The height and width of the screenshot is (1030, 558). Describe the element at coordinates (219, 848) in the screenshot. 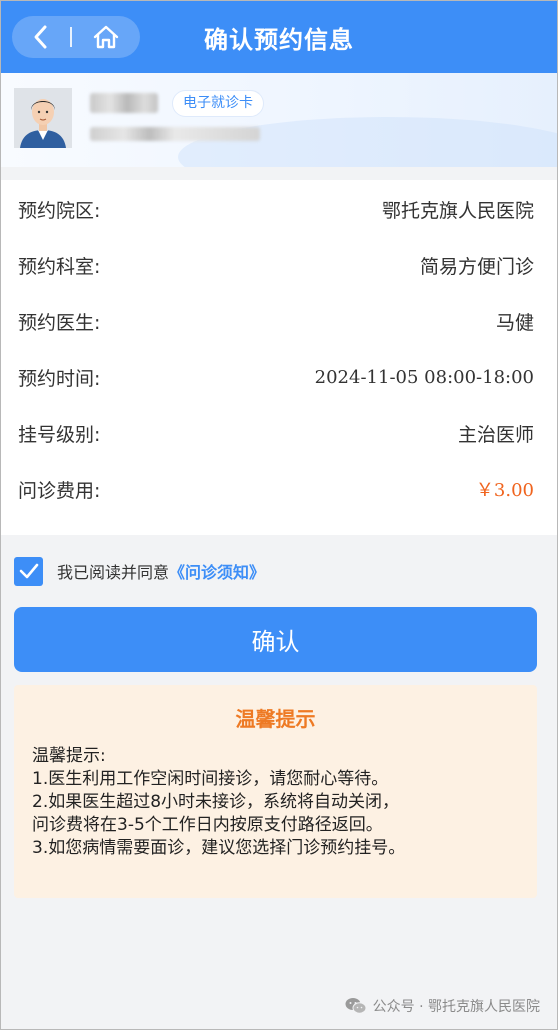

I see `tips-line: 3.如您病情需要面诊，建议您选择门诊预约挂号。` at that location.